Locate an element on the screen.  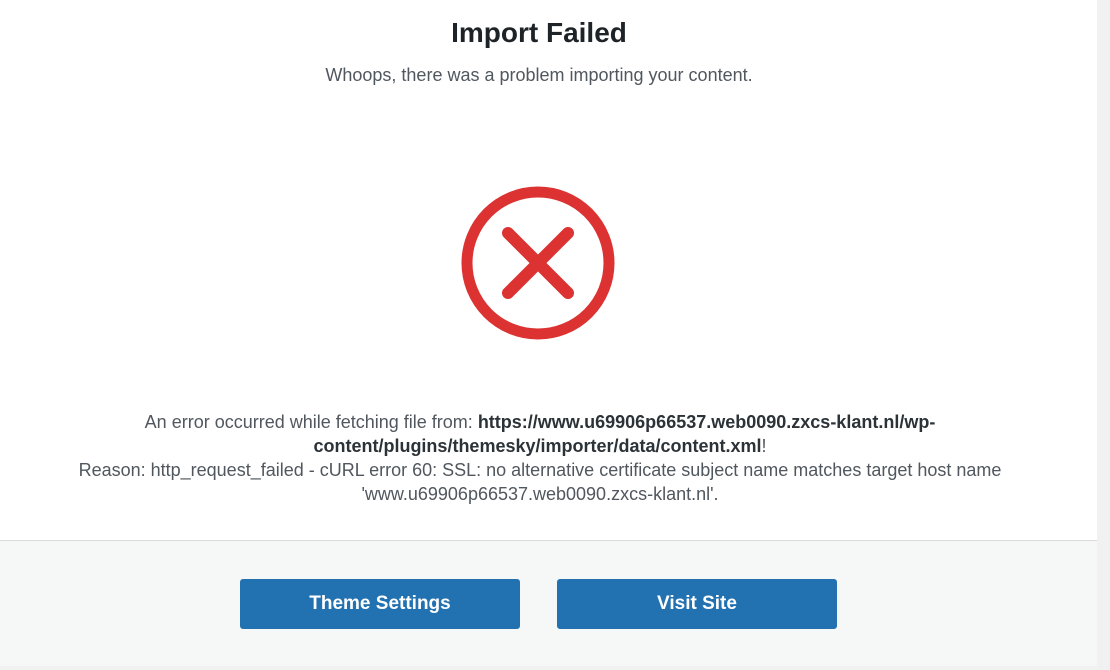
error-x-circle-icon is located at coordinates (538, 263).